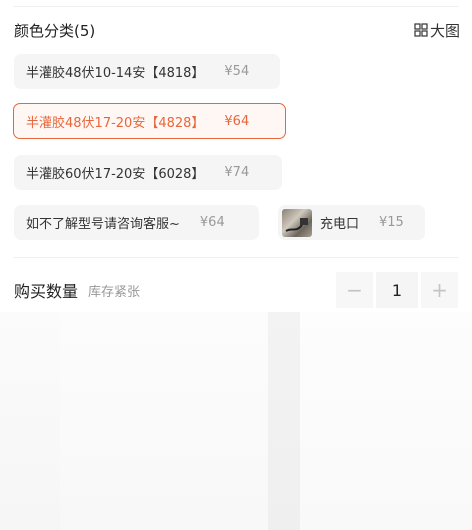 Image resolution: width=472 pixels, height=530 pixels. I want to click on section-divider, so click(236, 257).